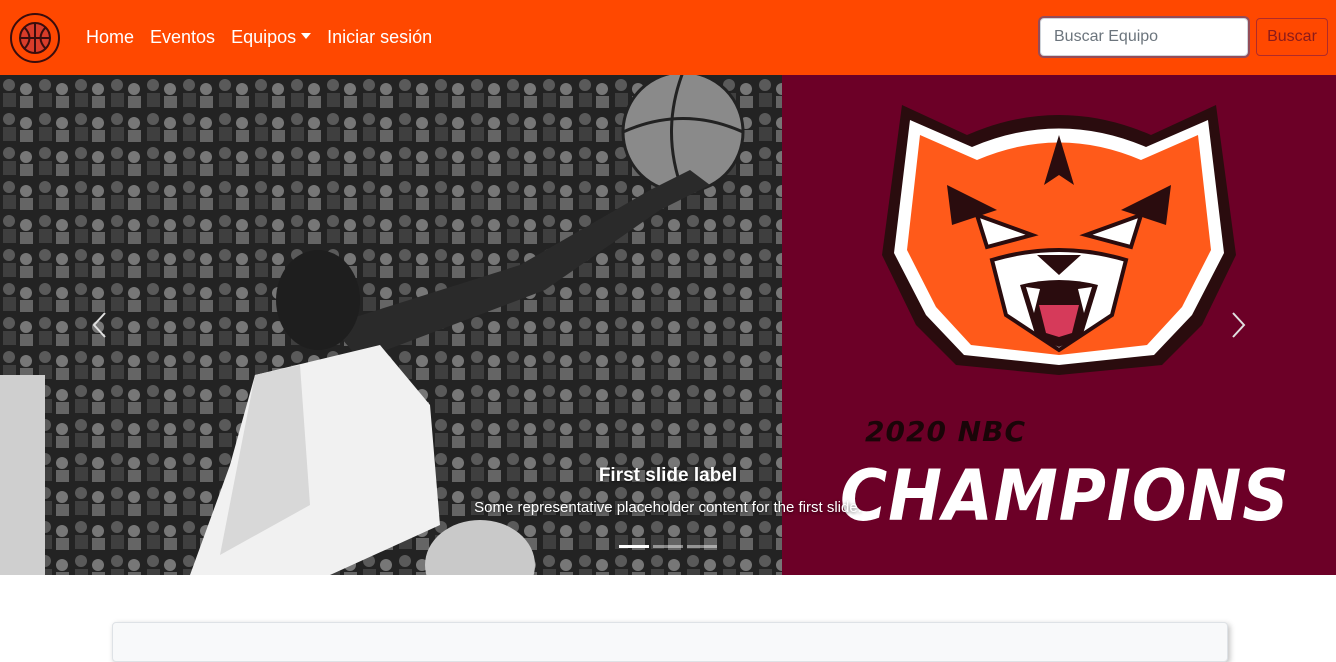  I want to click on search-form: Buscar, so click(1184, 37).